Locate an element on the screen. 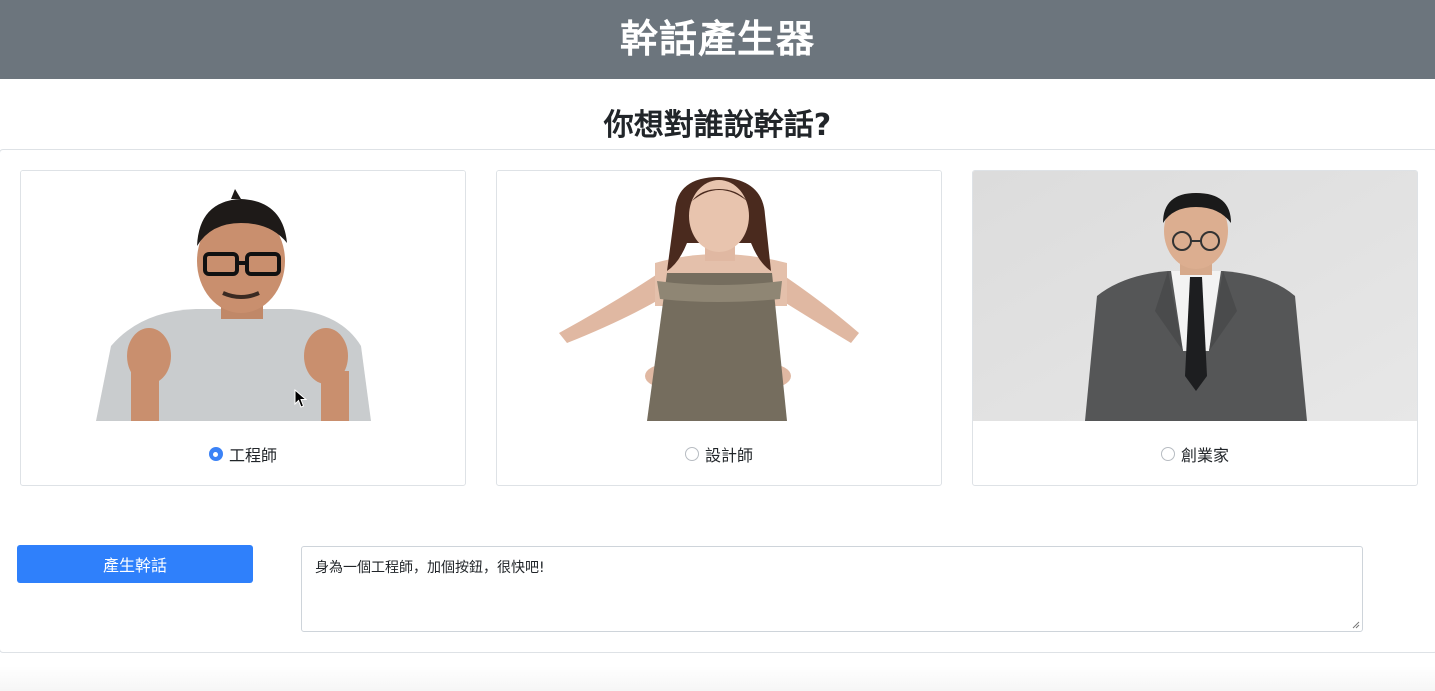  option-label-engineer: 工程師 is located at coordinates (252, 455).